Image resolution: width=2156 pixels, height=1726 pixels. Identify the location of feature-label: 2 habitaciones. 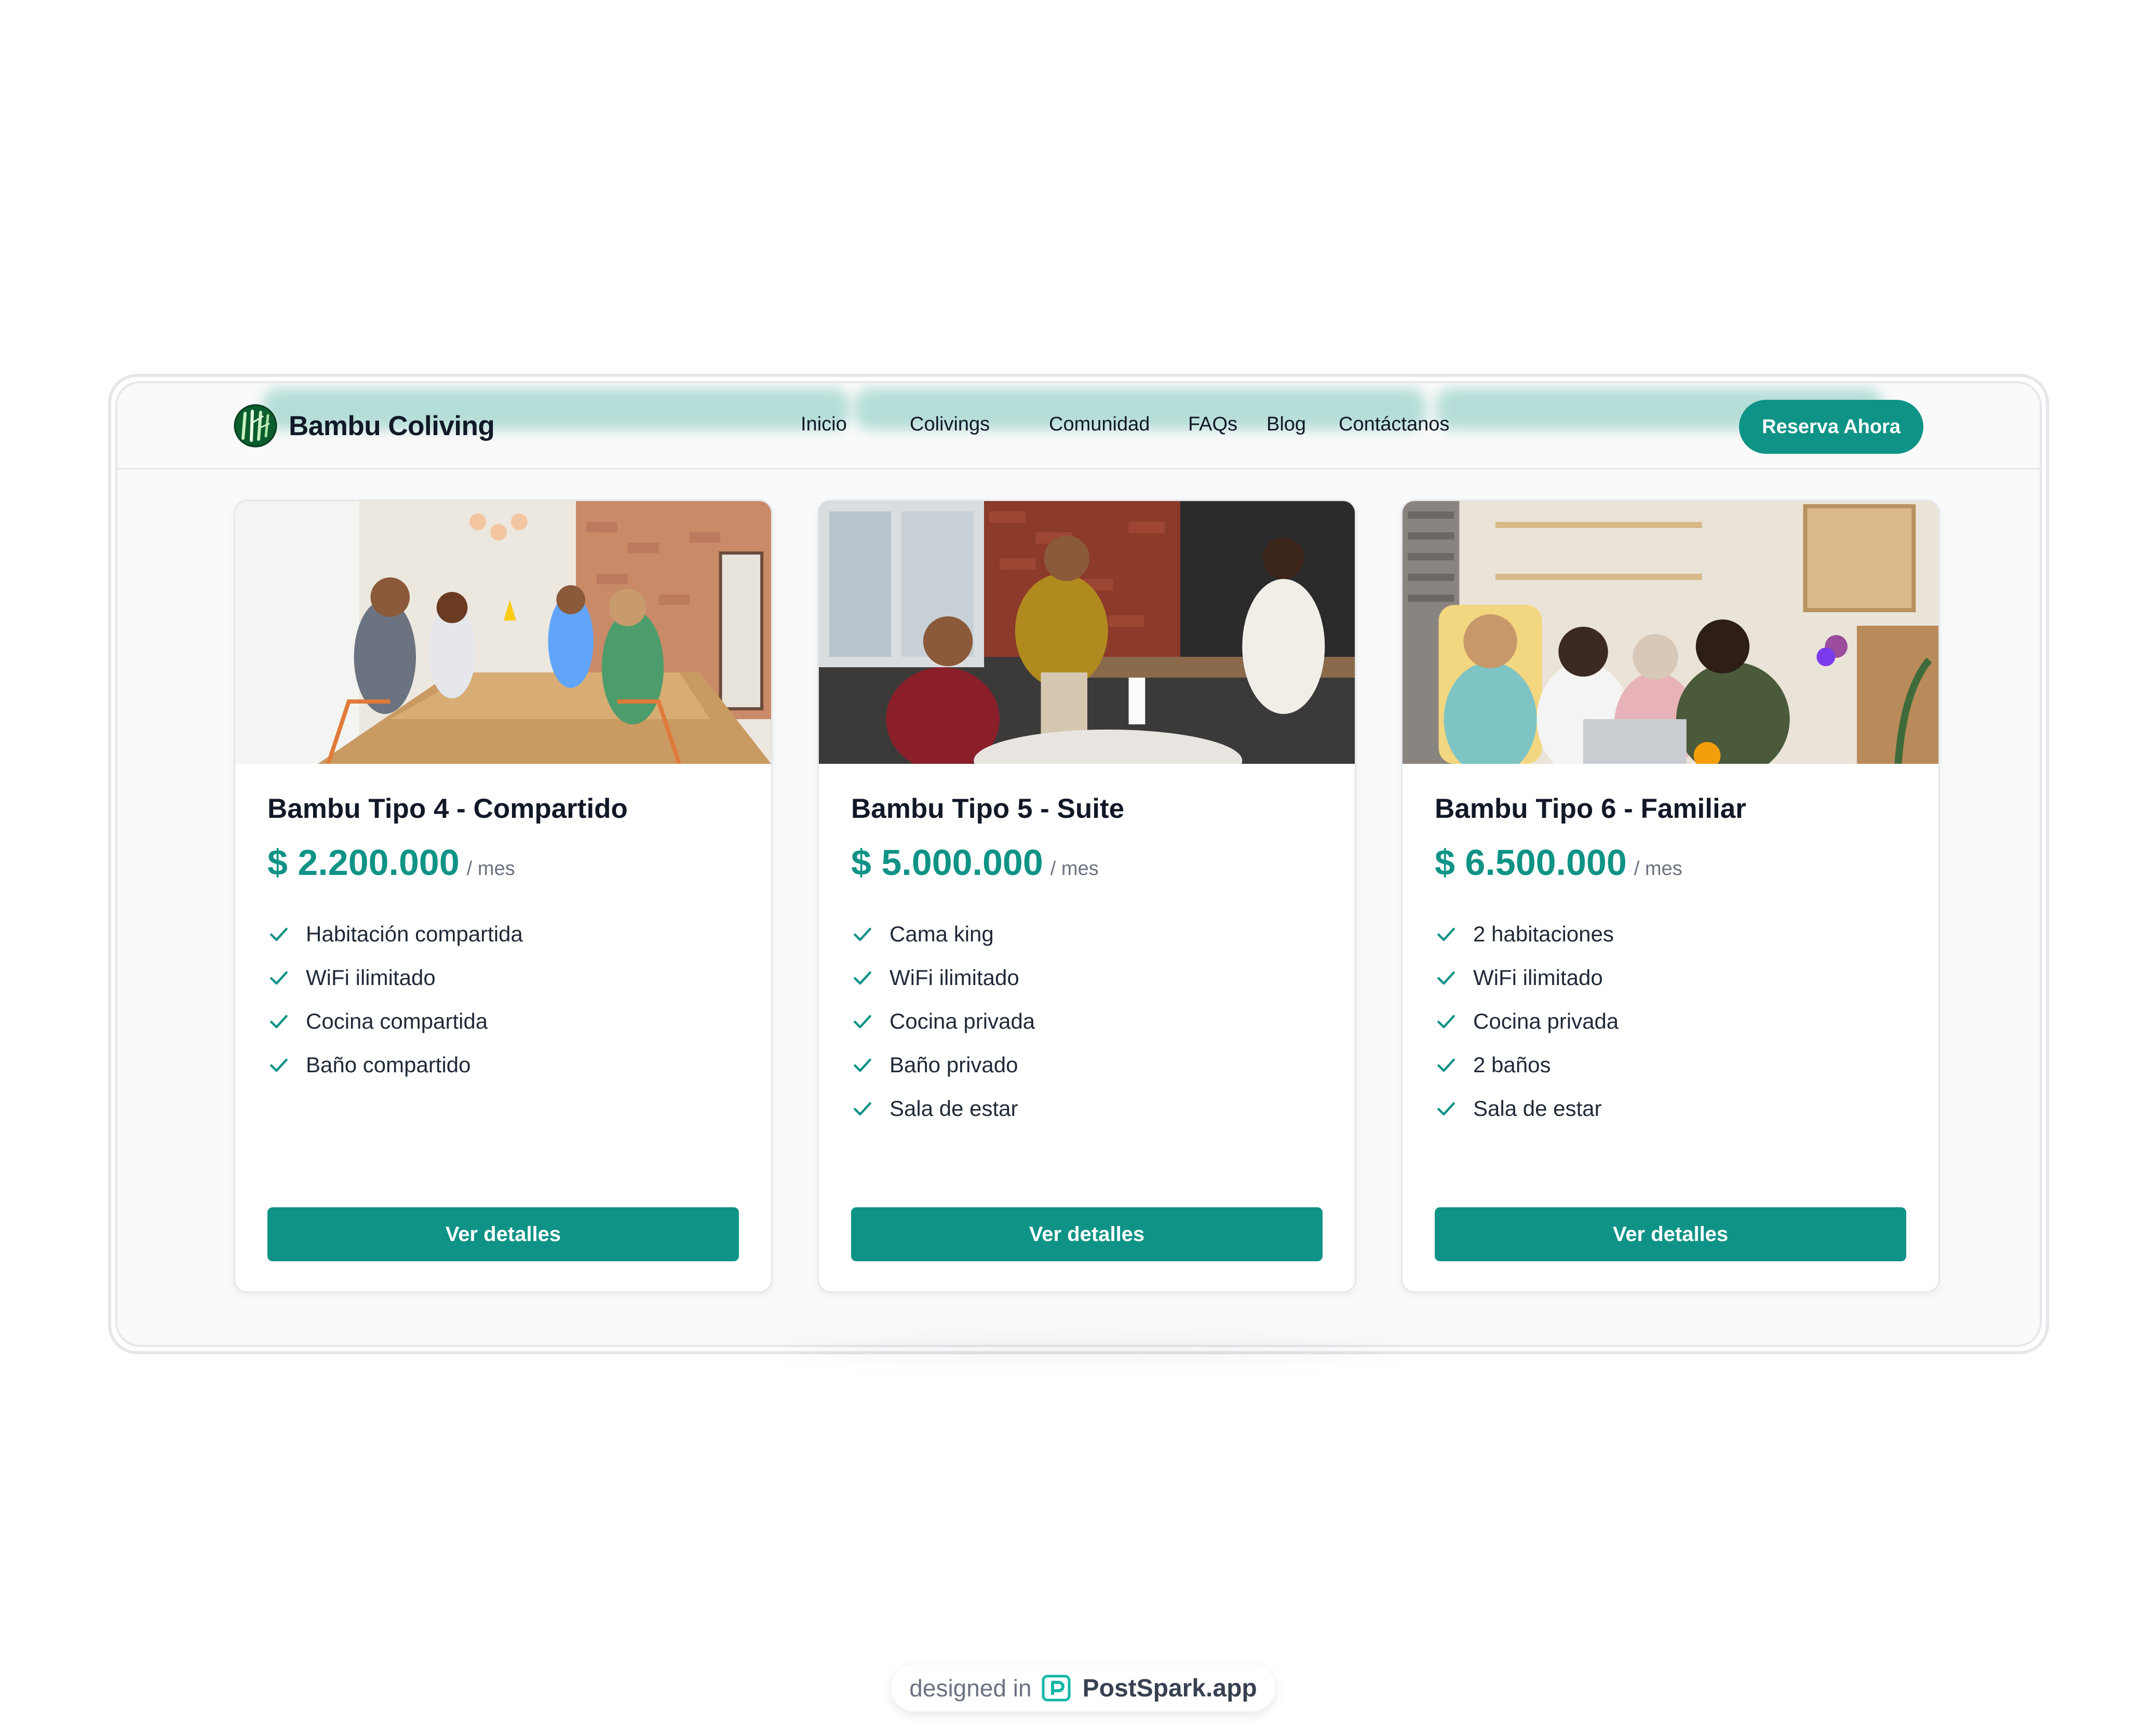
(1543, 934).